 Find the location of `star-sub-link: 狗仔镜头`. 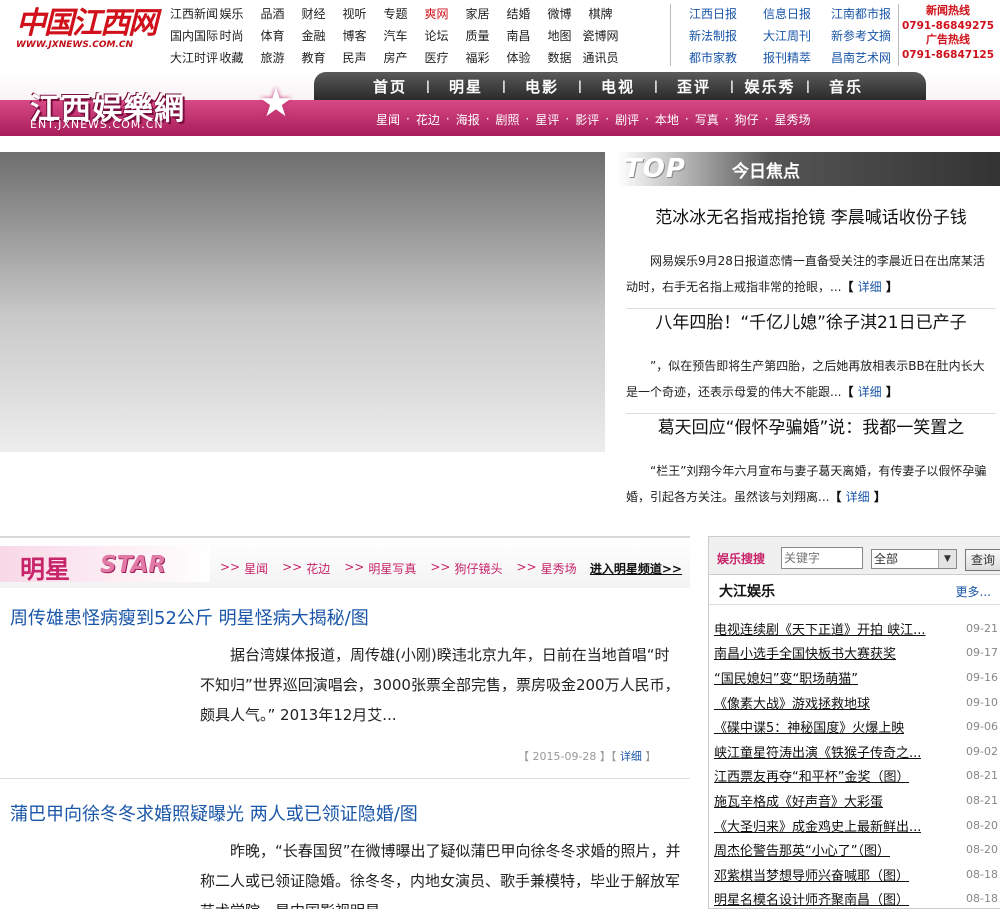

star-sub-link: 狗仔镜头 is located at coordinates (478, 568).